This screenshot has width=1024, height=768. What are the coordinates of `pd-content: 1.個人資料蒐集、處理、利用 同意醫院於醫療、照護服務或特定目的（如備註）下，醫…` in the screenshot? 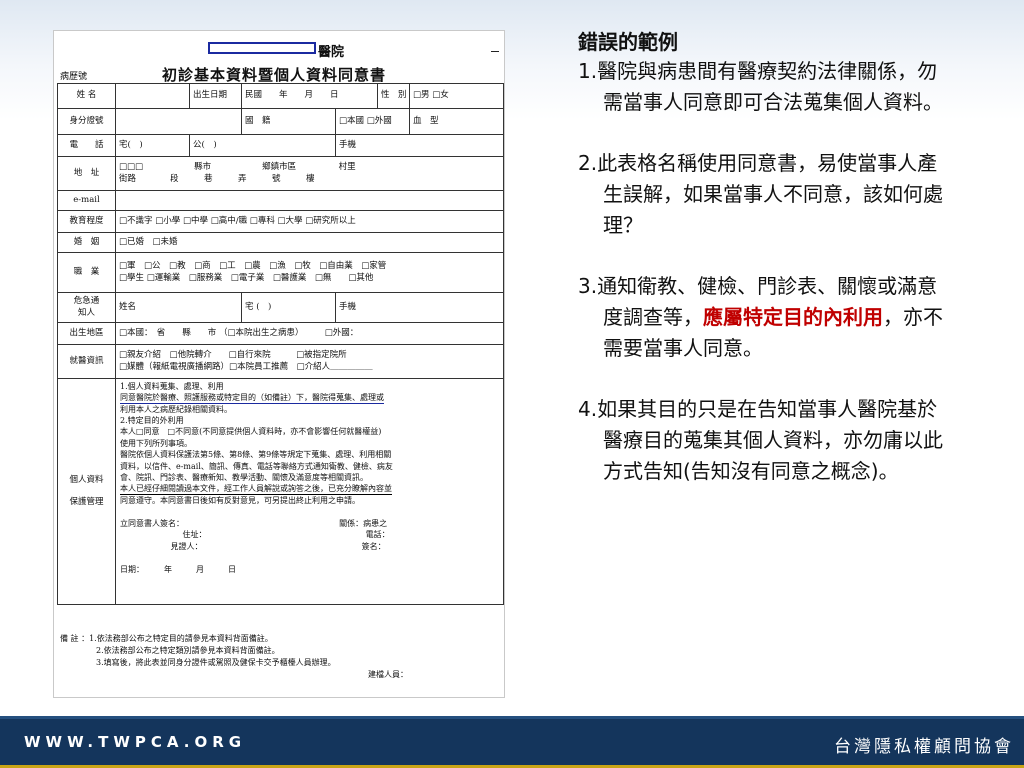 It's located at (309, 491).